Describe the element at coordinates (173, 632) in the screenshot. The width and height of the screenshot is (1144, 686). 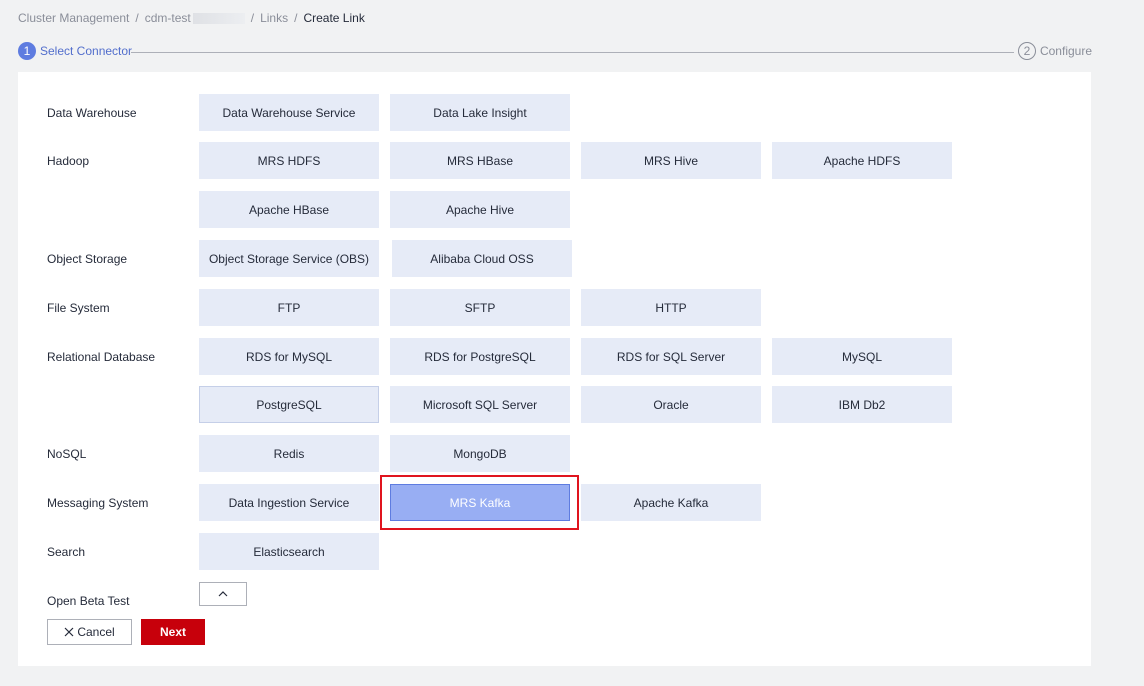
I see `next-button: Next` at that location.